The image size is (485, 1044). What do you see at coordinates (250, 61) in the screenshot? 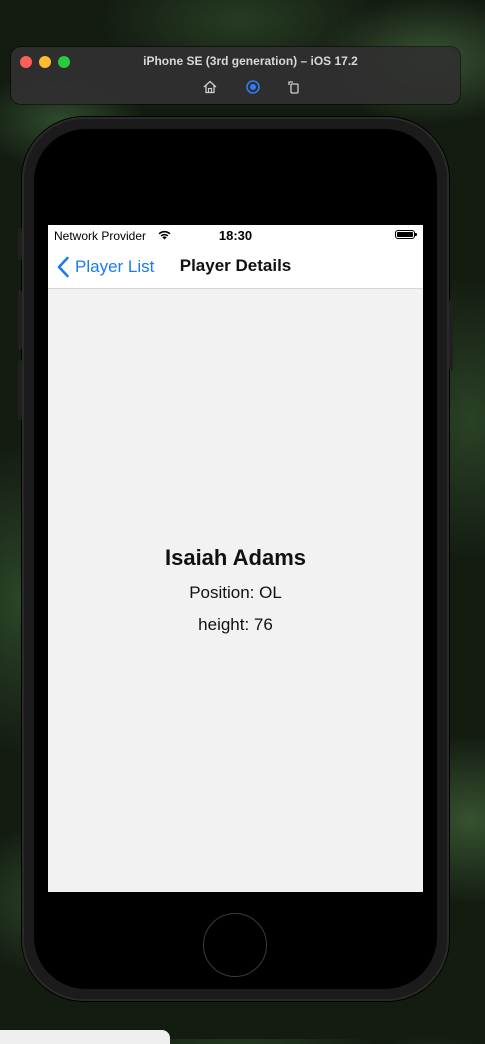
I see `simulator-title: iPhone SE (3rd generation) – iOS 17.2` at bounding box center [250, 61].